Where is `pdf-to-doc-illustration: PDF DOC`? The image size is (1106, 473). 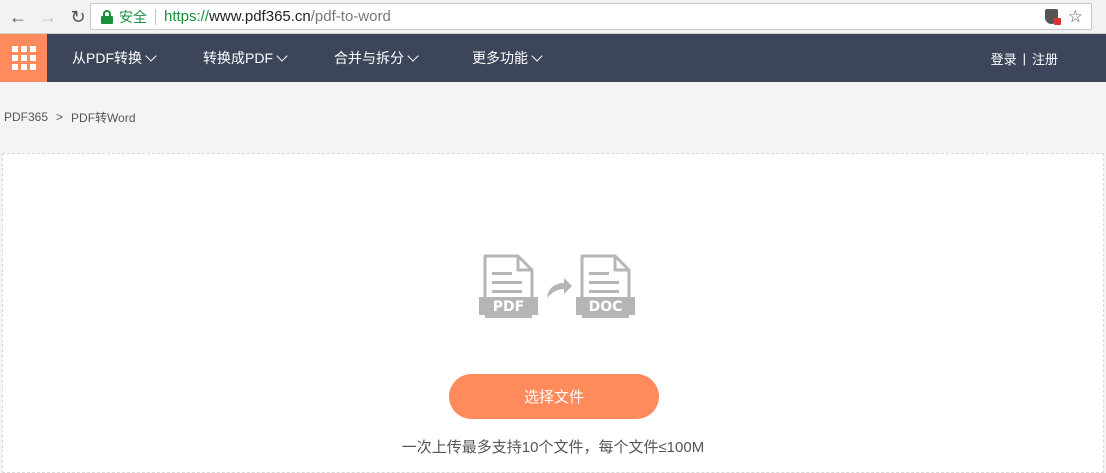 pdf-to-doc-illustration: PDF DOC is located at coordinates (557, 286).